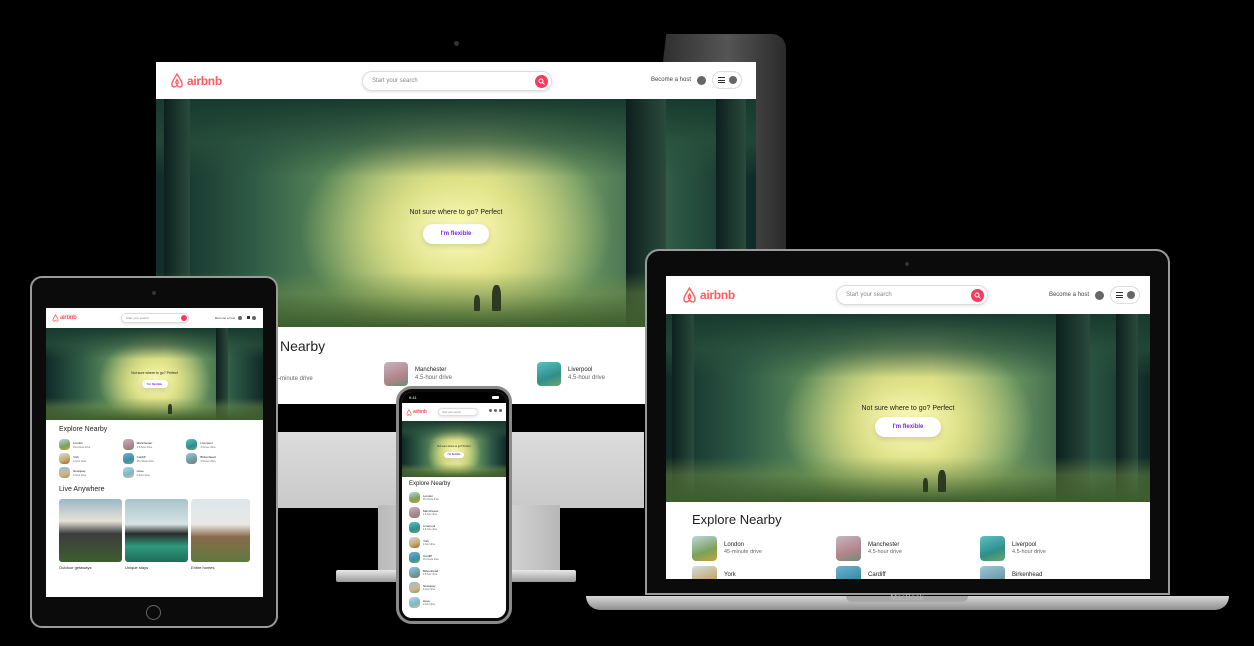  What do you see at coordinates (156, 534) in the screenshot?
I see `live-card: Unique stays` at bounding box center [156, 534].